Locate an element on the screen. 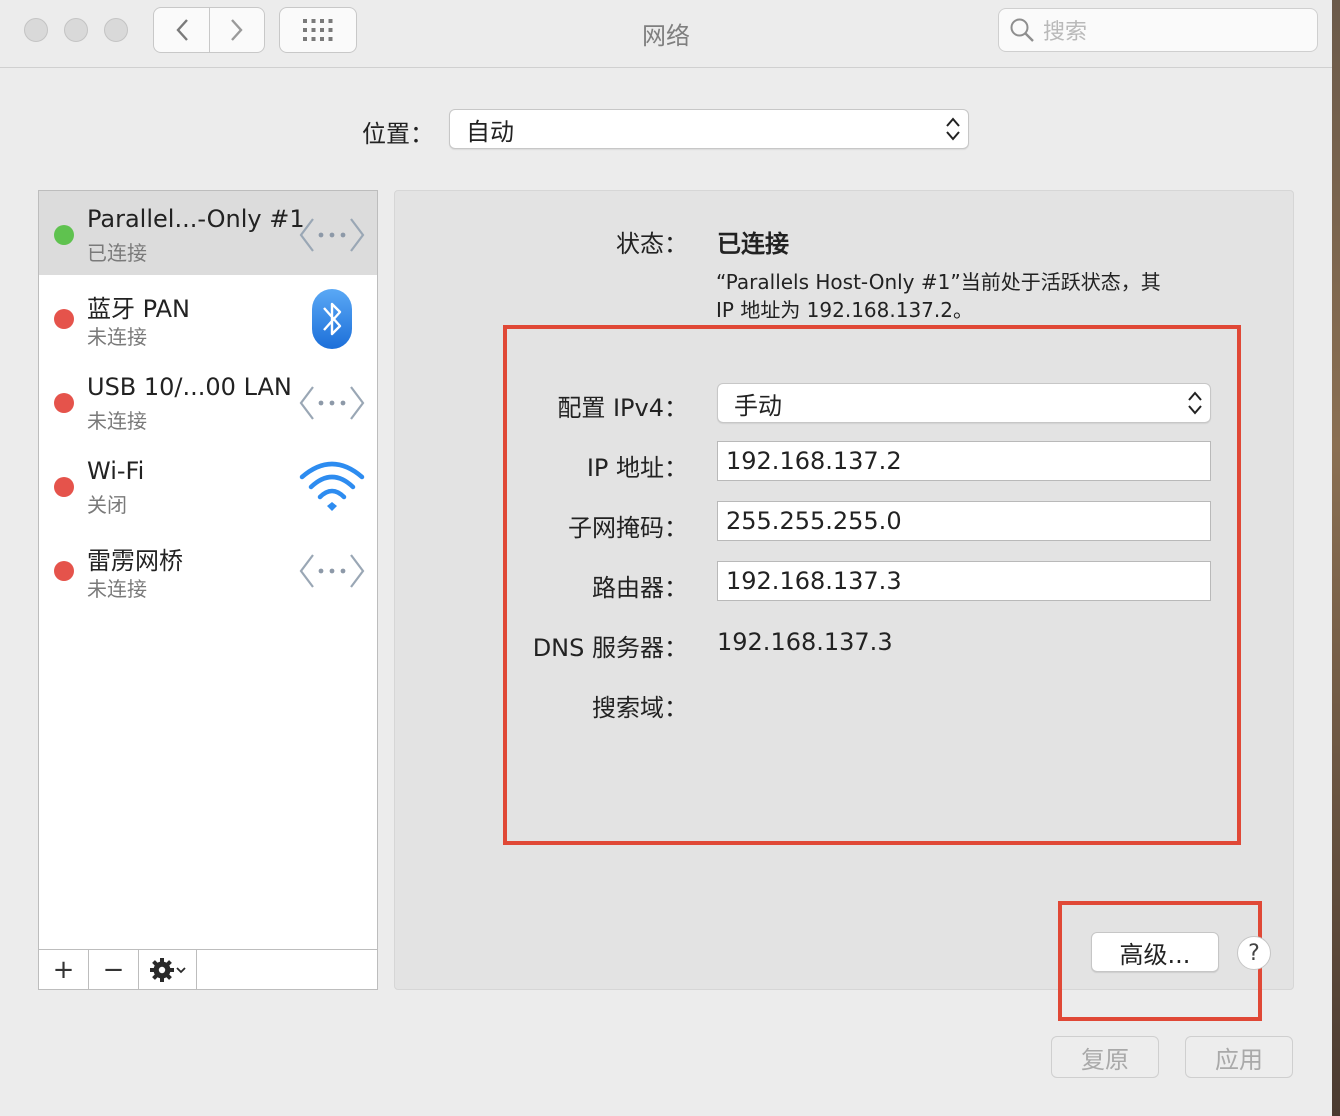 The height and width of the screenshot is (1116, 1340). status-label: 状态： is located at coordinates (652, 244).